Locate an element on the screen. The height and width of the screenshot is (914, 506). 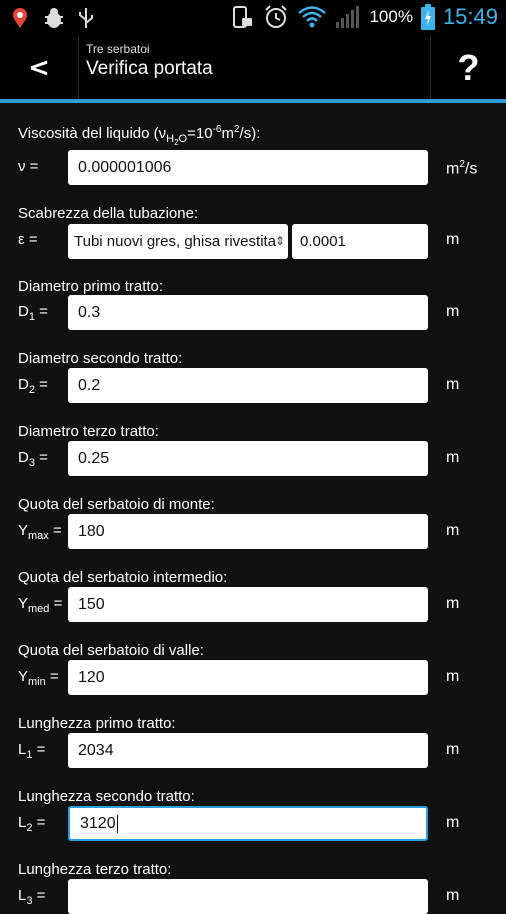
d1-symbol: D1 = is located at coordinates (33, 313).